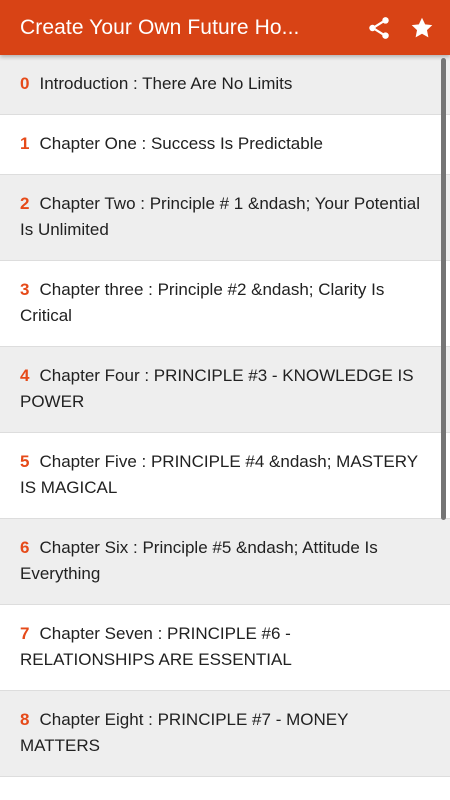  I want to click on star-icon, so click(422, 28).